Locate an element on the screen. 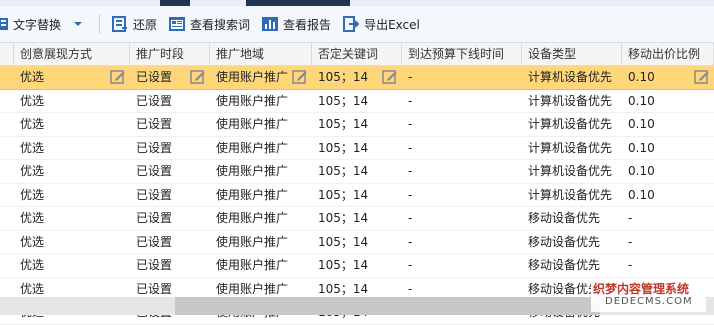  export-excel-button: 导出Excel is located at coordinates (381, 24).